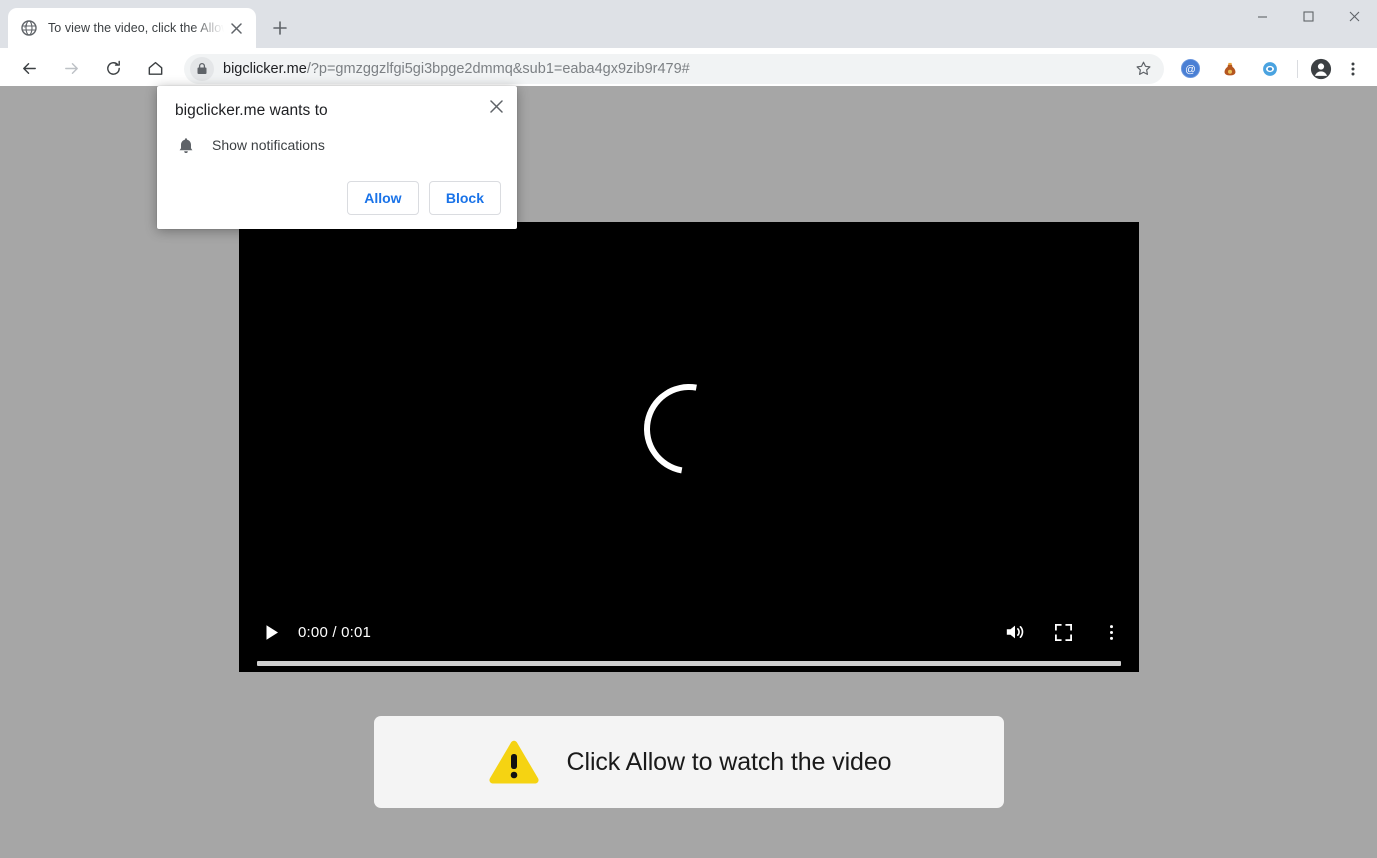 The width and height of the screenshot is (1377, 858). Describe the element at coordinates (136, 28) in the screenshot. I see `tab-title: To view the video, click the Allow` at that location.